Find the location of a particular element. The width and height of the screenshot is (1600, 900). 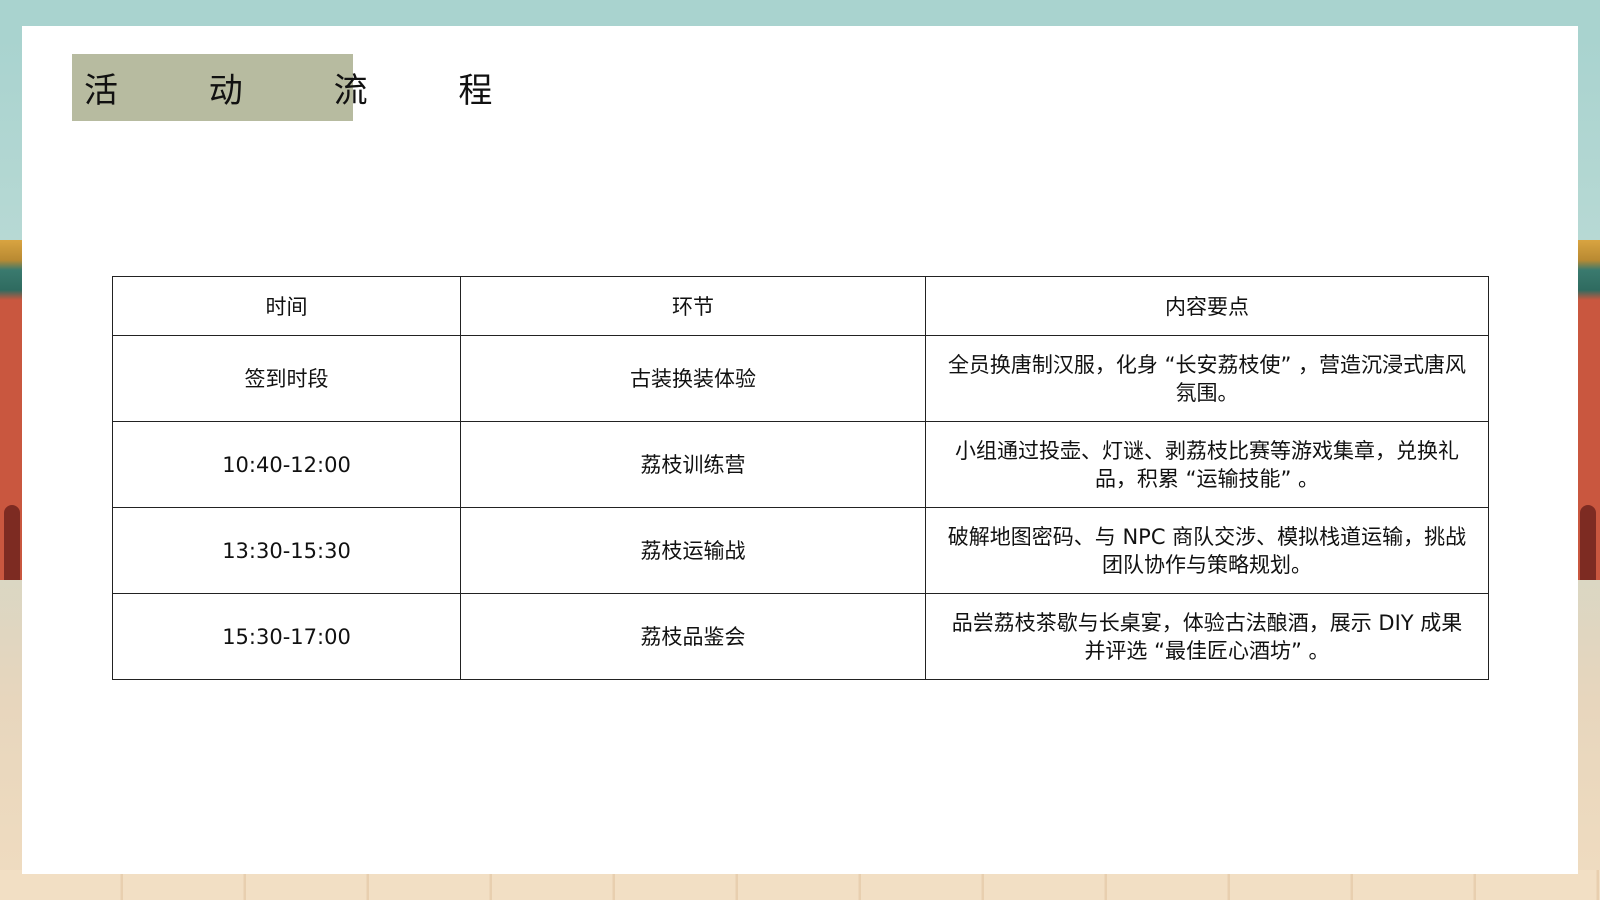

header-content: 内容要点 is located at coordinates (1207, 306).